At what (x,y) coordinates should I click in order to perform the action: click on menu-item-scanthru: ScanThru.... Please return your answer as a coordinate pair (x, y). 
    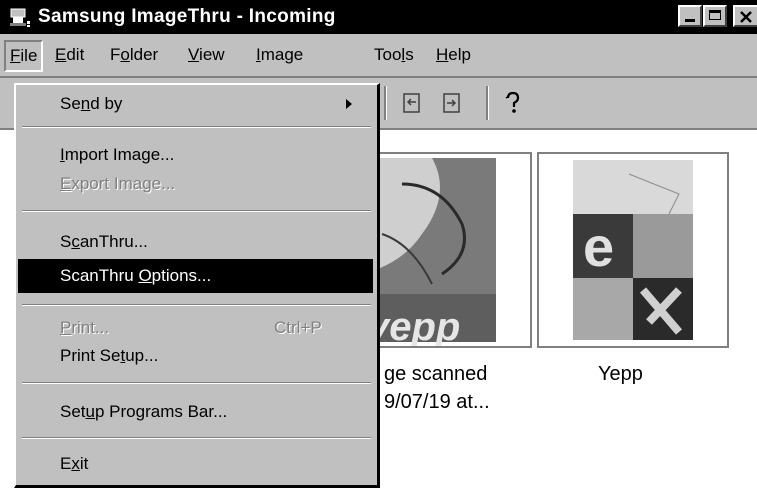
    Looking at the image, I should click on (195, 242).